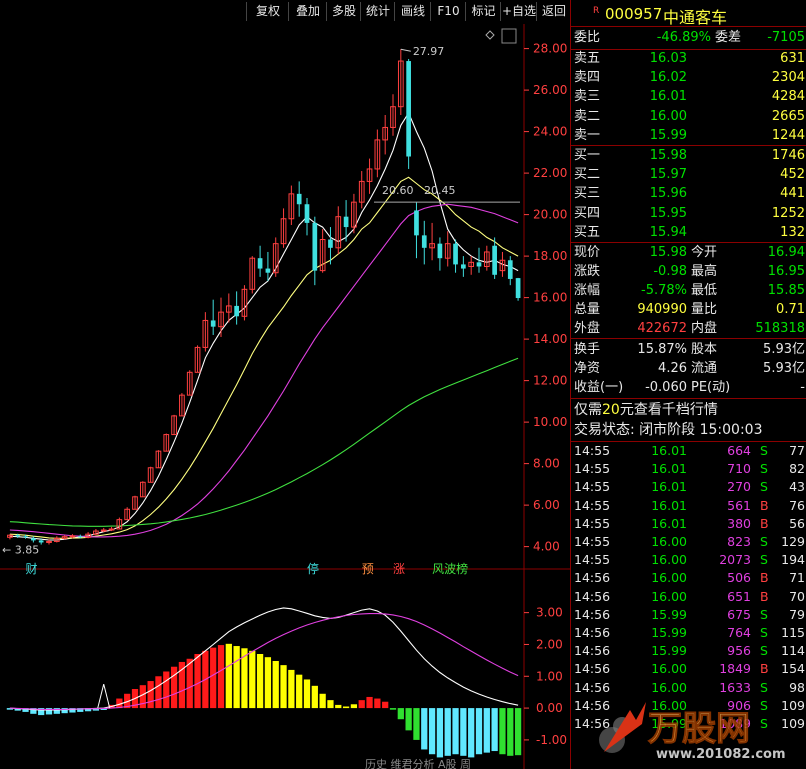 The height and width of the screenshot is (769, 806). Describe the element at coordinates (797, 450) in the screenshot. I see `trade-count: 77` at that location.